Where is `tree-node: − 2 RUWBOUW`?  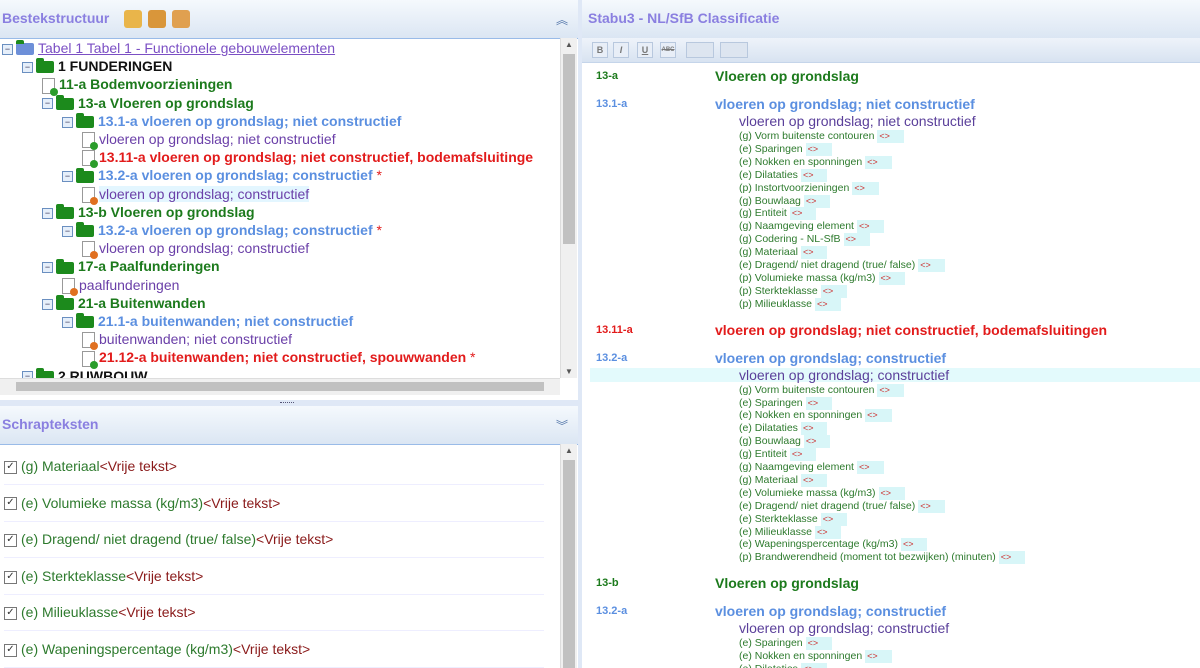
tree-node: − 2 RUWBOUW is located at coordinates (84, 372).